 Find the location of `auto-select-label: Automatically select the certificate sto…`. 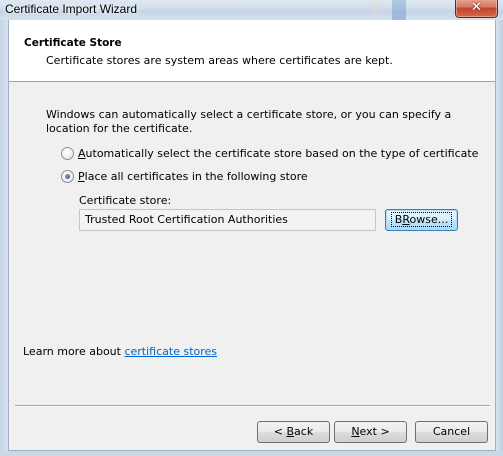

auto-select-label: Automatically select the certificate sto… is located at coordinates (278, 153).